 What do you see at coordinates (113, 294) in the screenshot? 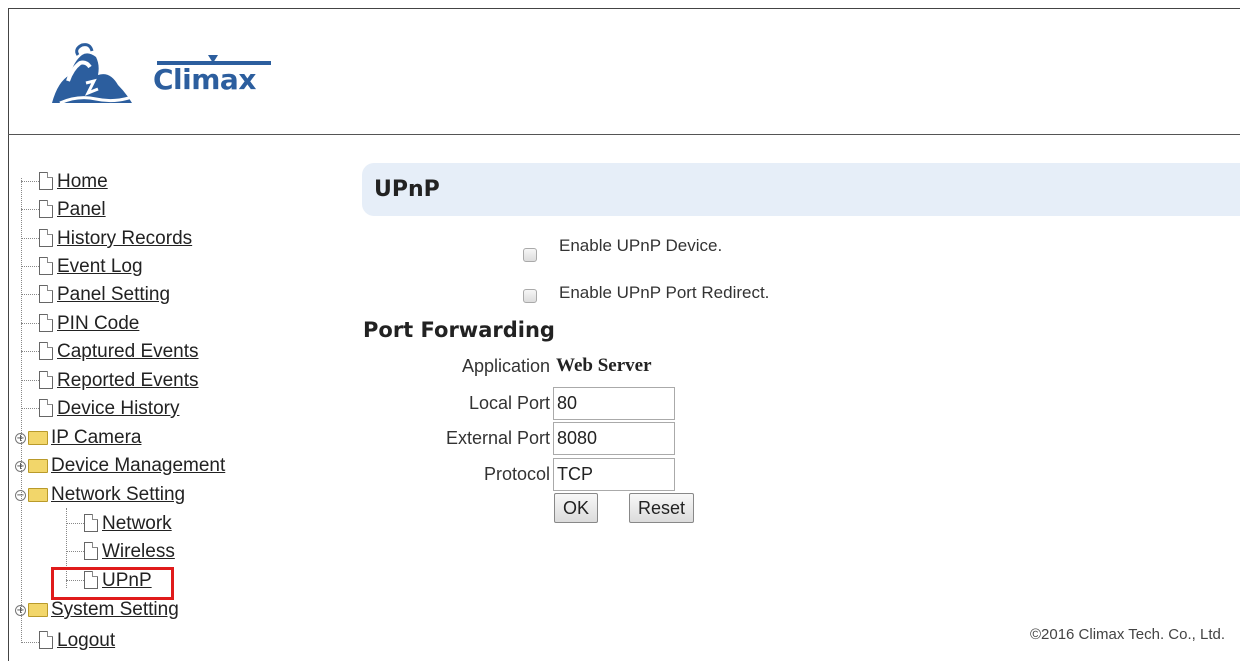
I see `nav-link: Panel Setting` at bounding box center [113, 294].